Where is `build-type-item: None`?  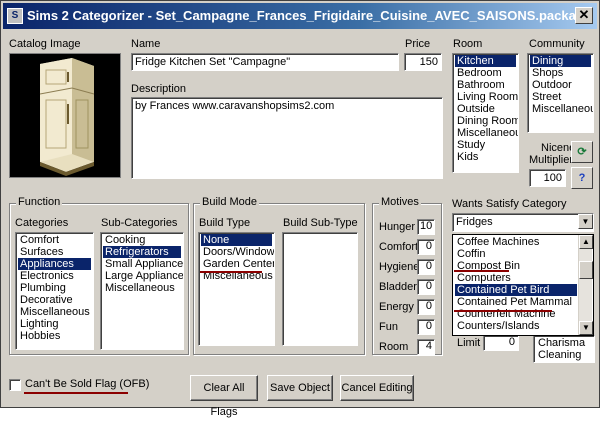 build-type-item: None is located at coordinates (236, 240).